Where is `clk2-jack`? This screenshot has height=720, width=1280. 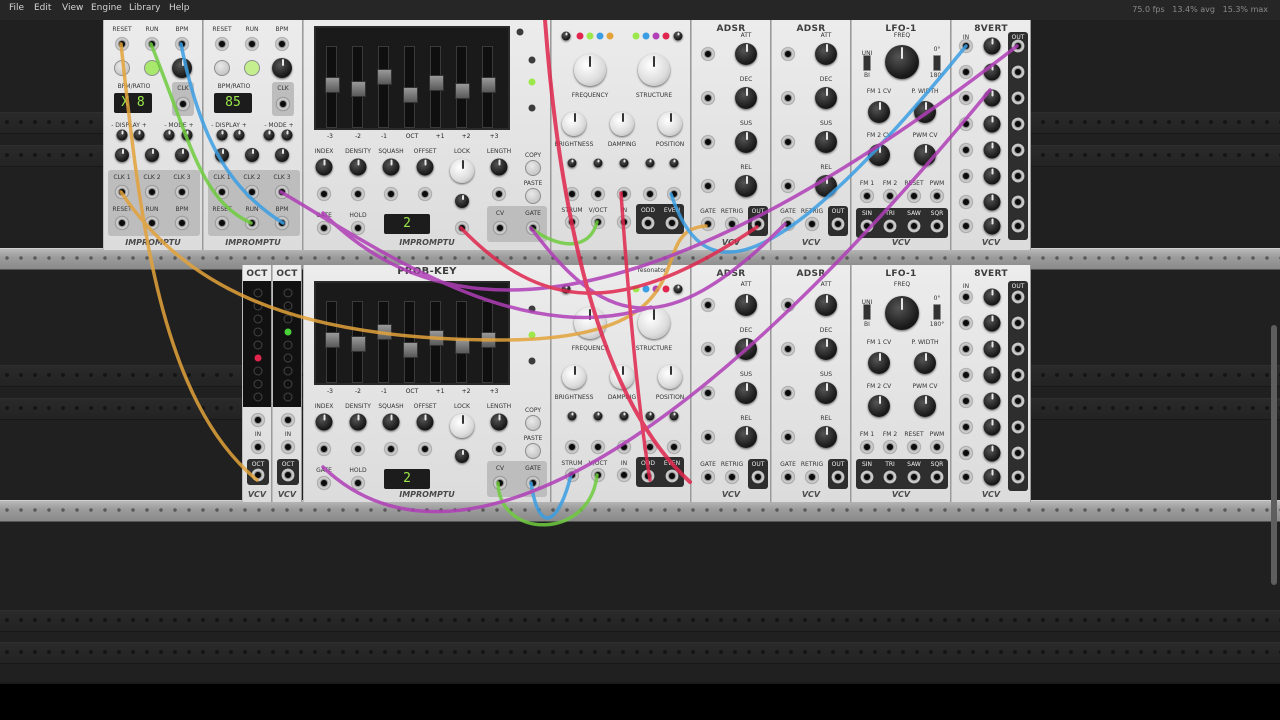 clk2-jack is located at coordinates (252, 192).